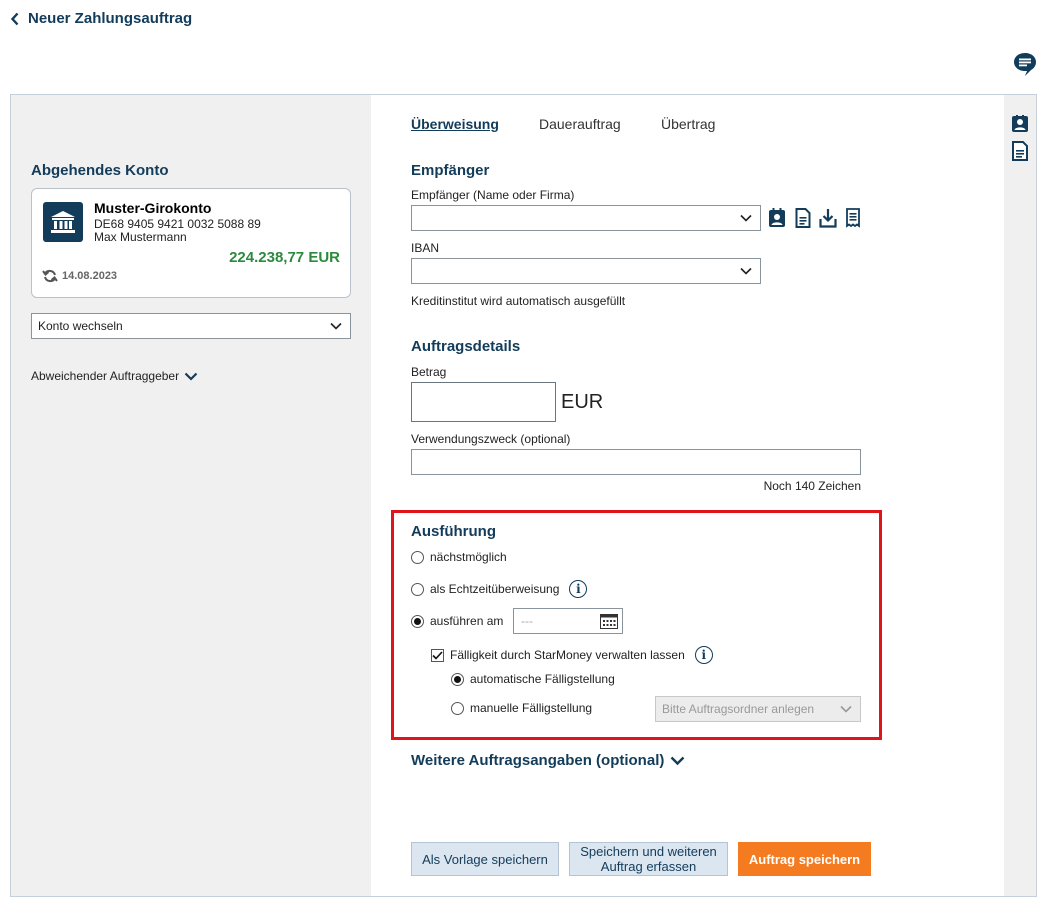 The width and height of the screenshot is (1042, 903). I want to click on radio-execute-on-control, so click(417, 621).